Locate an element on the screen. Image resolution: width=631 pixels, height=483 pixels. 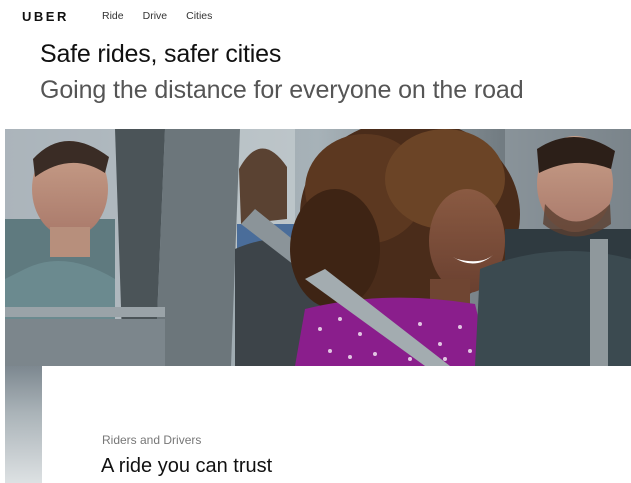
hero-title: Safe rides, safer cities is located at coordinates (161, 54).